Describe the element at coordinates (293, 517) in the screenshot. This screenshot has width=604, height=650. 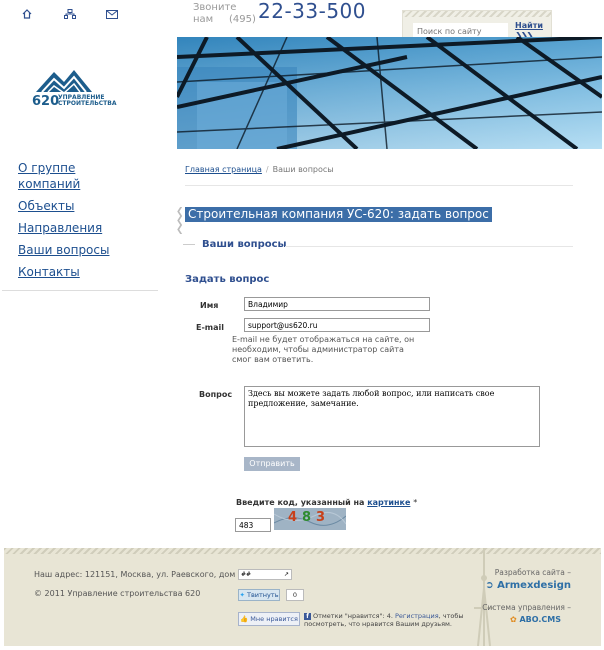
I see `captcha-digit-1: 4` at that location.